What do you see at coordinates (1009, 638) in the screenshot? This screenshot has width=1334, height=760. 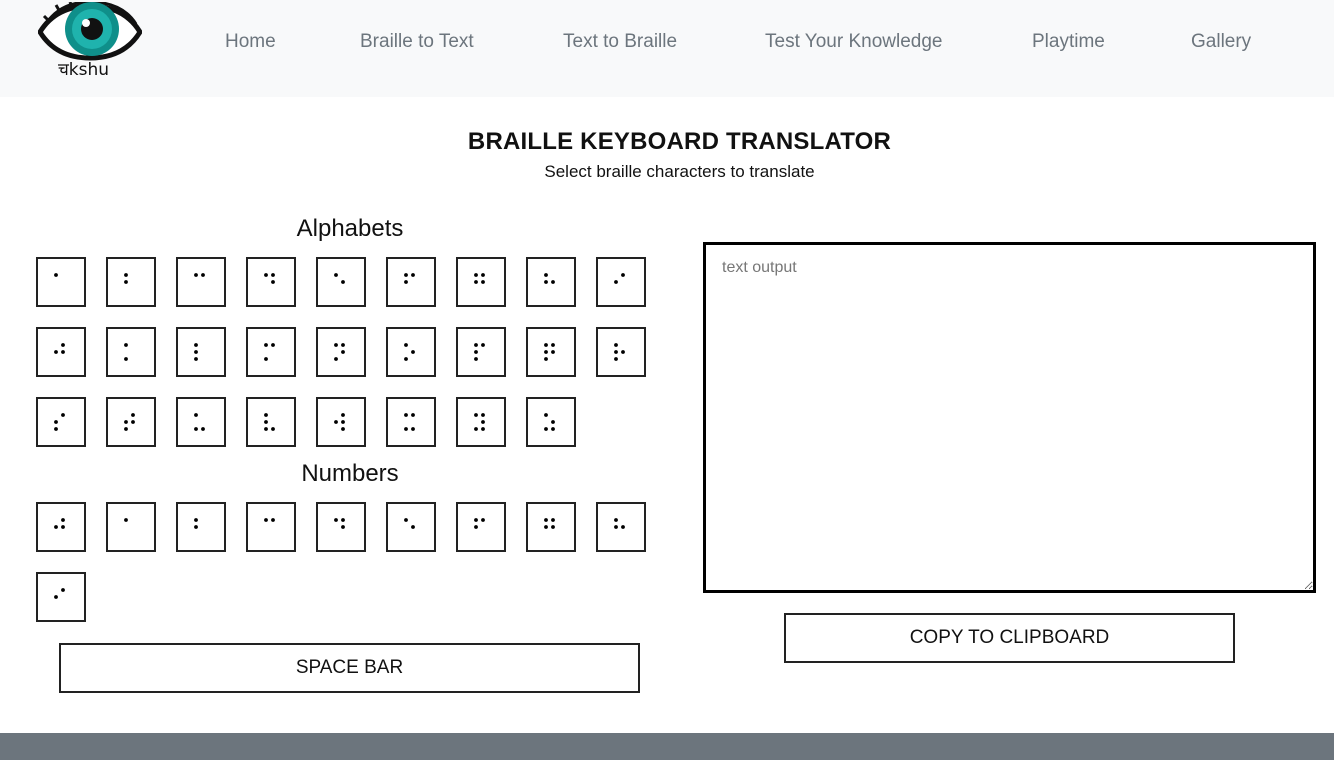 I see `copy-to-clipboard-button: COPY TO CLIPBOARD` at bounding box center [1009, 638].